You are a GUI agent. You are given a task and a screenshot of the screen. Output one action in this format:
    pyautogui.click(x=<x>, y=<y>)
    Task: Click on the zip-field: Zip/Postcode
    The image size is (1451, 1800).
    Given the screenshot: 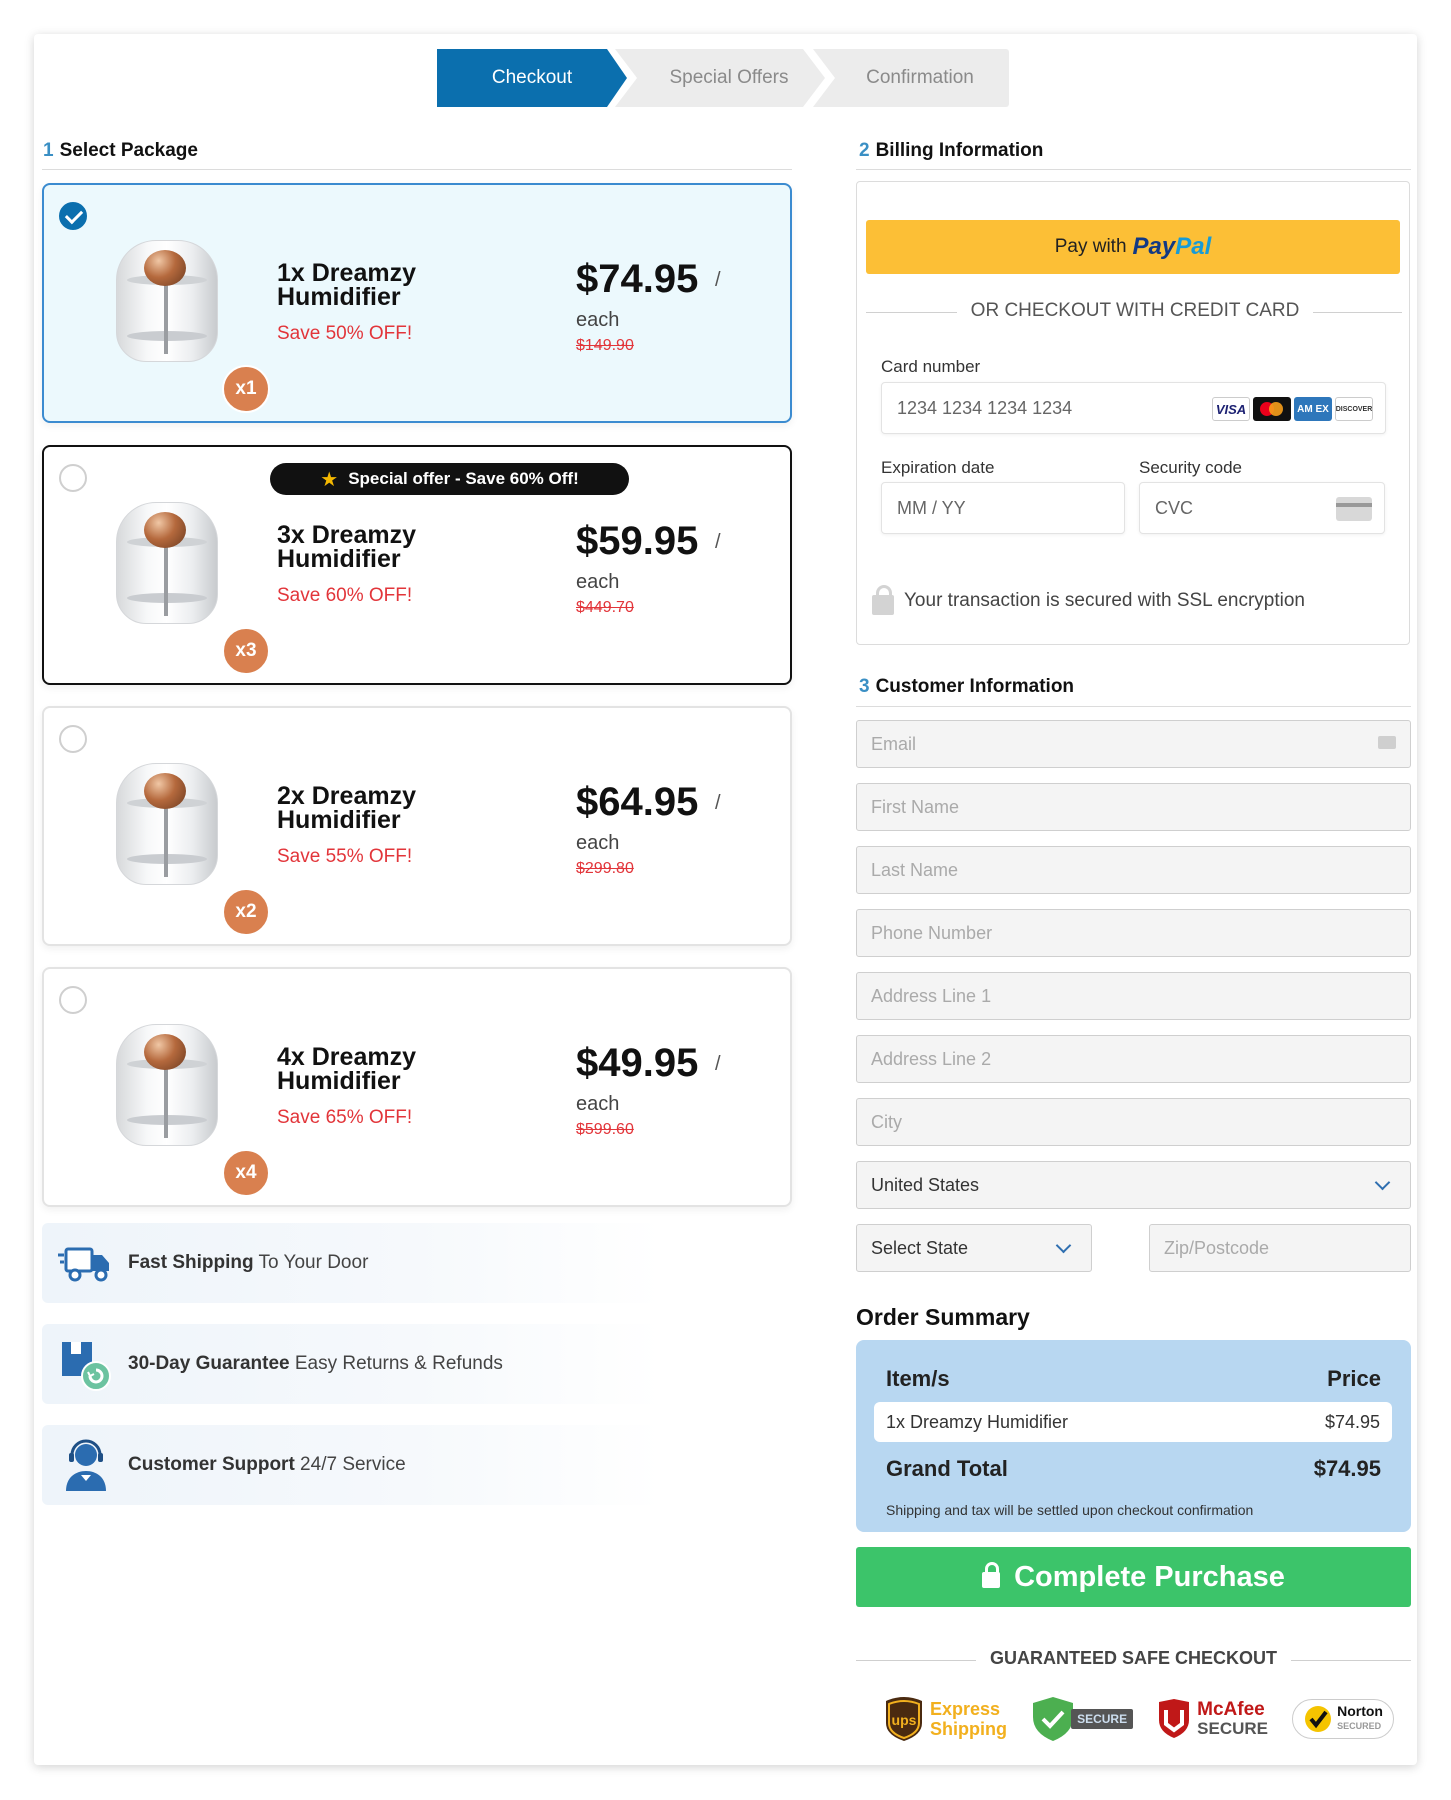 What is the action you would take?
    pyautogui.click(x=1280, y=1248)
    